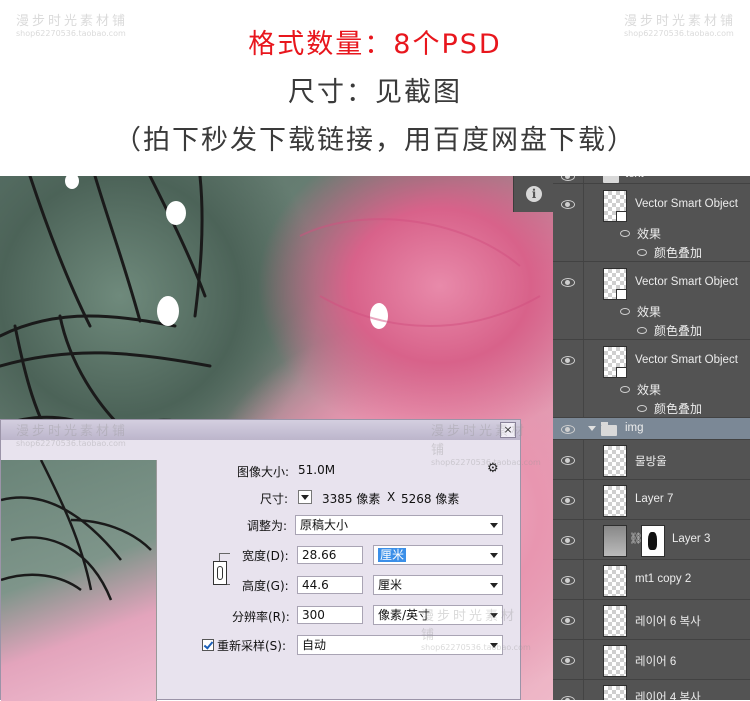  I want to click on size-text: 尺寸：见截图, so click(375, 92).